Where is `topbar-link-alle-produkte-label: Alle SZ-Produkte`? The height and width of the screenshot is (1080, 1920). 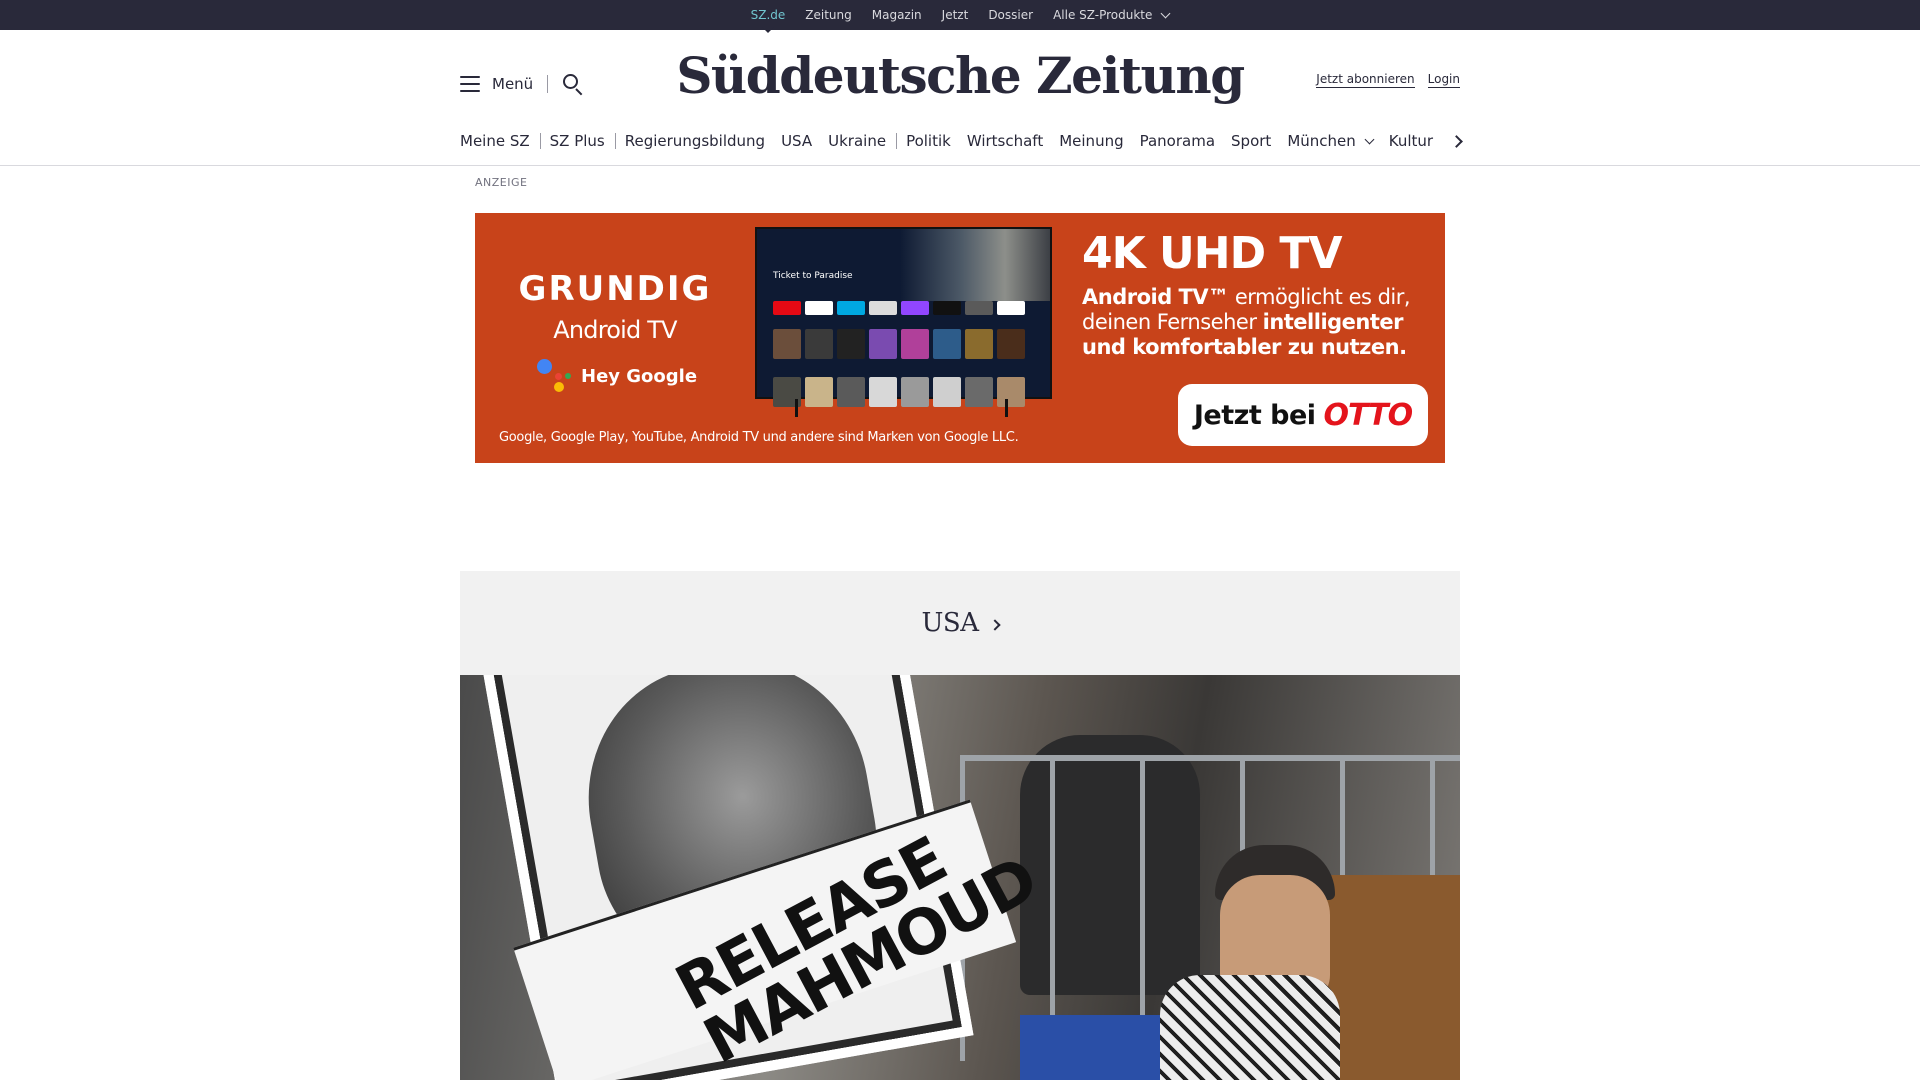
topbar-link-alle-produkte-label: Alle SZ-Produkte is located at coordinates (1103, 15).